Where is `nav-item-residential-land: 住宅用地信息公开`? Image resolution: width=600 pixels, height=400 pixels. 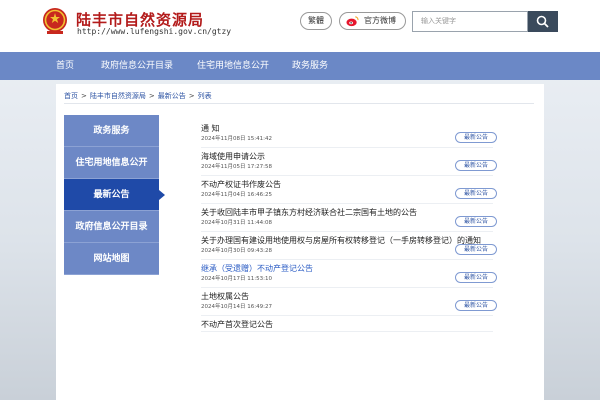 nav-item-residential-land: 住宅用地信息公开 is located at coordinates (233, 66).